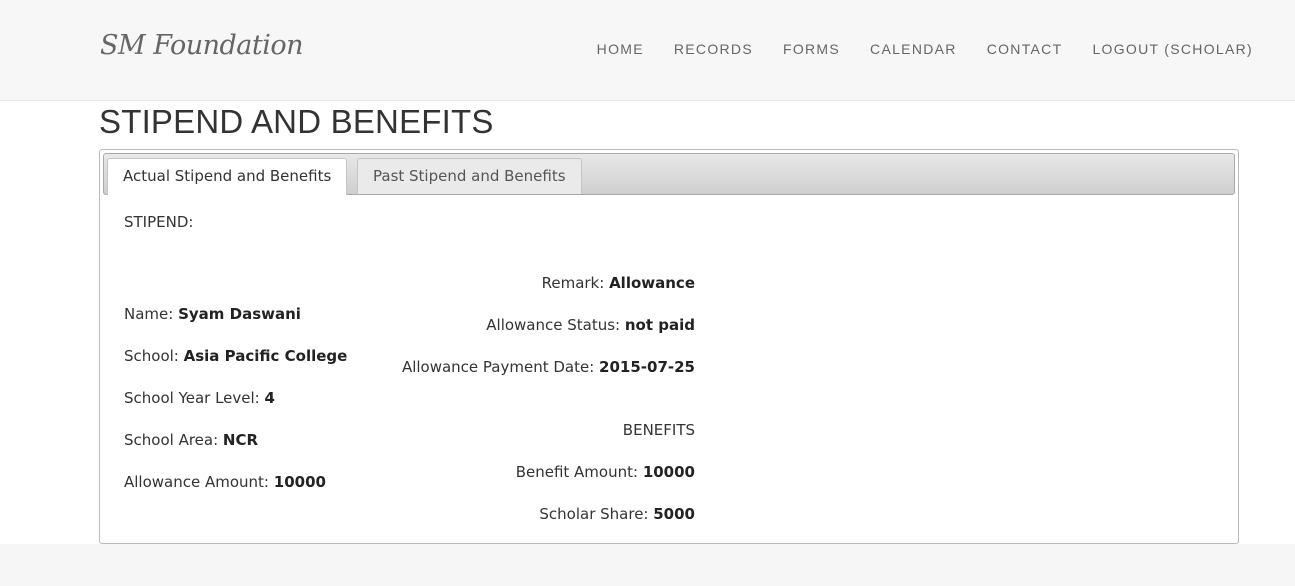 The height and width of the screenshot is (586, 1295). What do you see at coordinates (199, 482) in the screenshot?
I see `field-label: Allowance Amount:` at bounding box center [199, 482].